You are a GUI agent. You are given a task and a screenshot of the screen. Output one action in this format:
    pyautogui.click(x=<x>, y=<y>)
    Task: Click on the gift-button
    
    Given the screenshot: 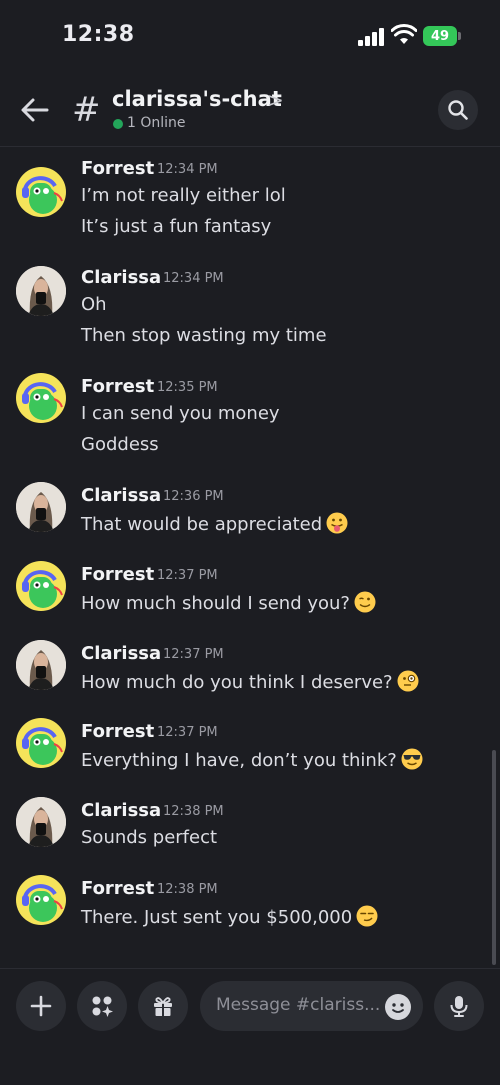 What is the action you would take?
    pyautogui.click(x=163, y=1006)
    